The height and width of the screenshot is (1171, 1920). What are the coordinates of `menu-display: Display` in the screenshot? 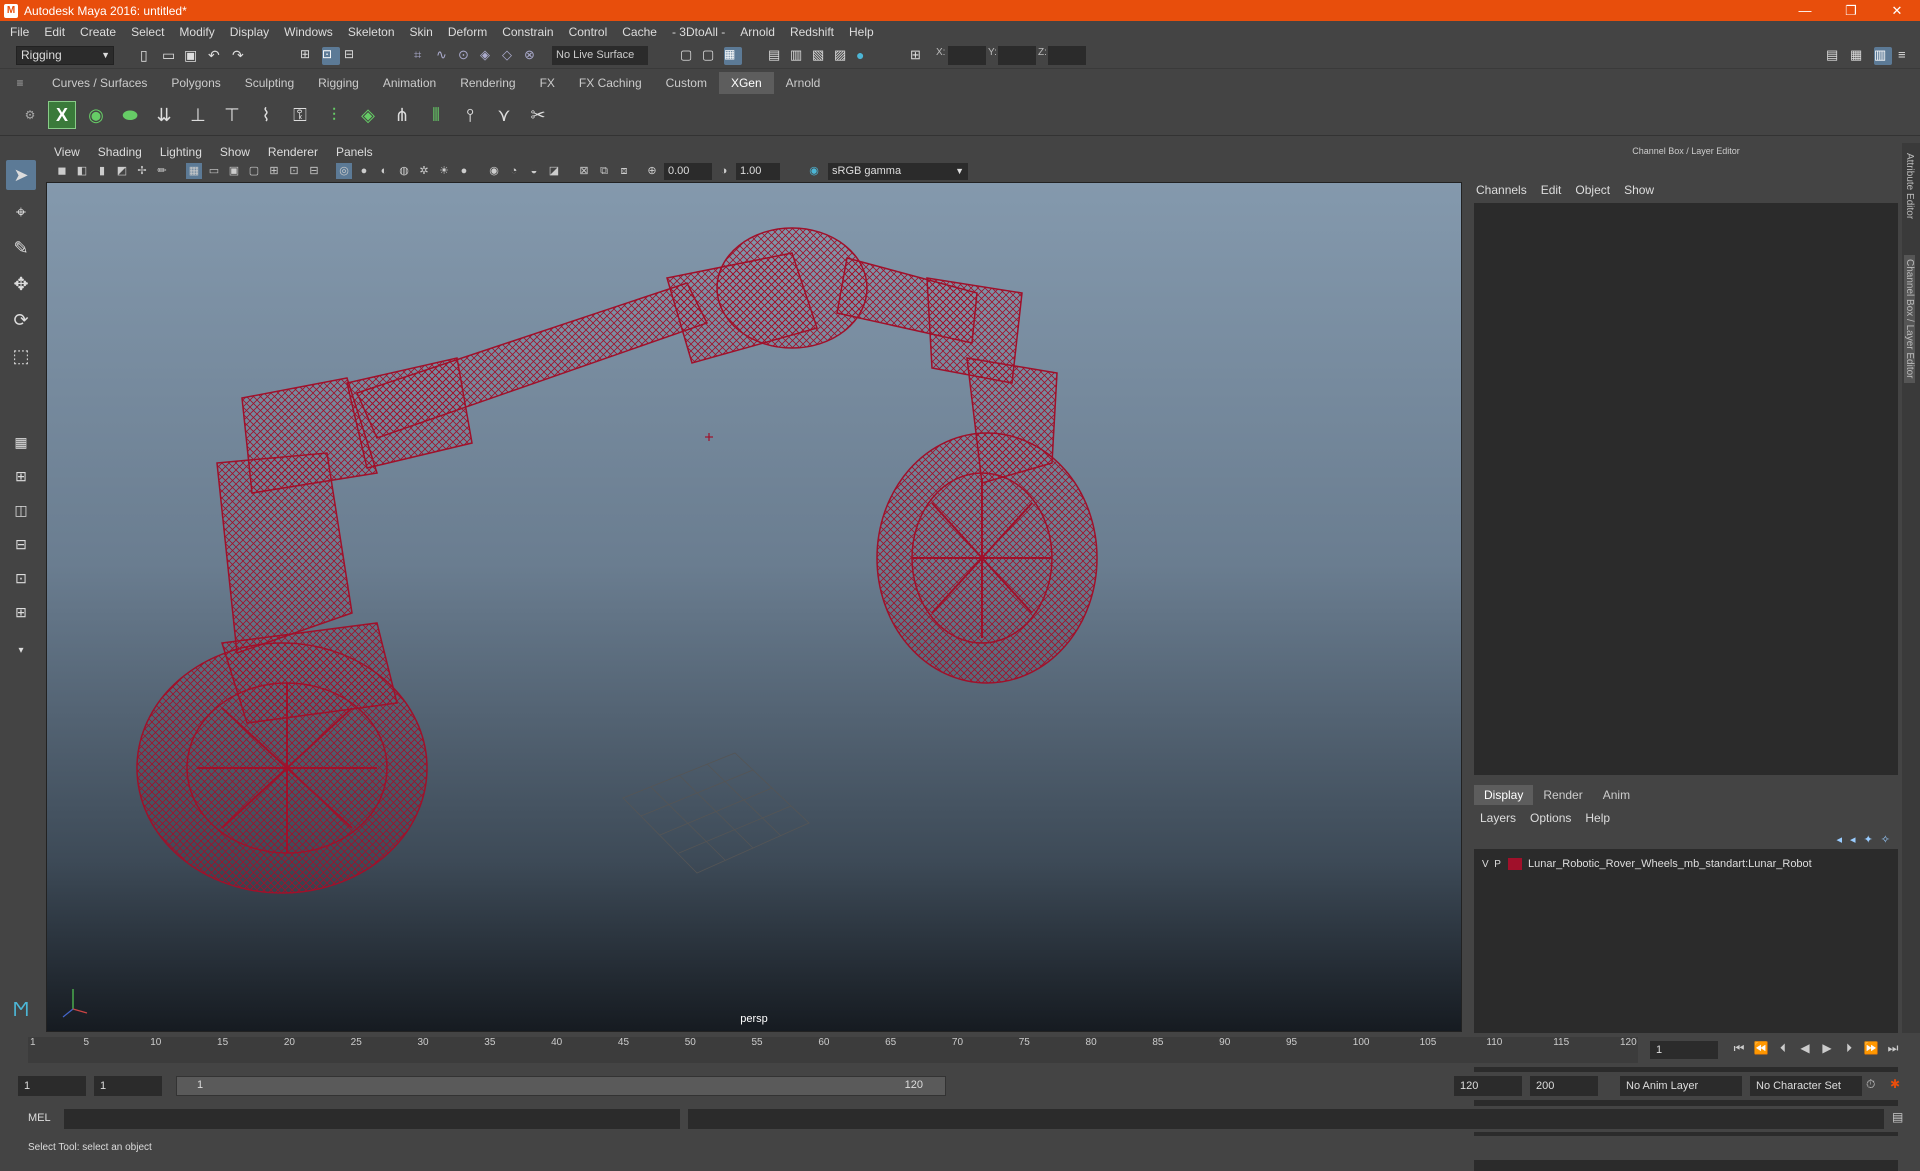 It's located at (249, 32).